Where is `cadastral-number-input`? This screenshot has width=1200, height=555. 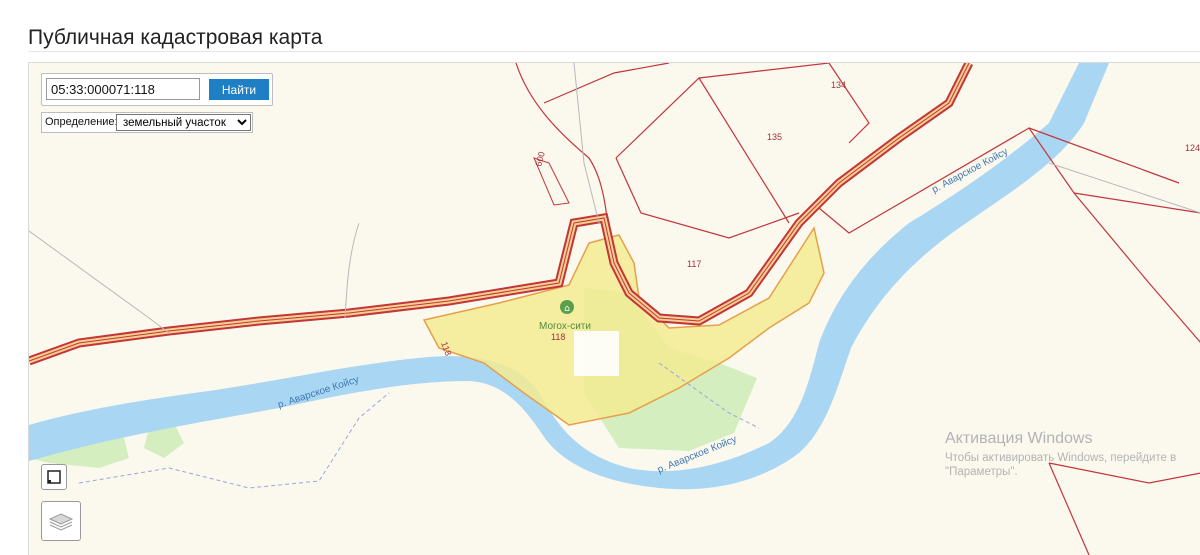 cadastral-number-input is located at coordinates (123, 89).